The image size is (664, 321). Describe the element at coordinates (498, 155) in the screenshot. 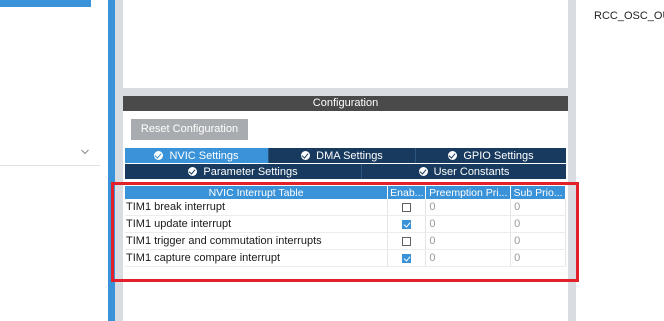

I see `tab-label: GPIO Settings` at that location.